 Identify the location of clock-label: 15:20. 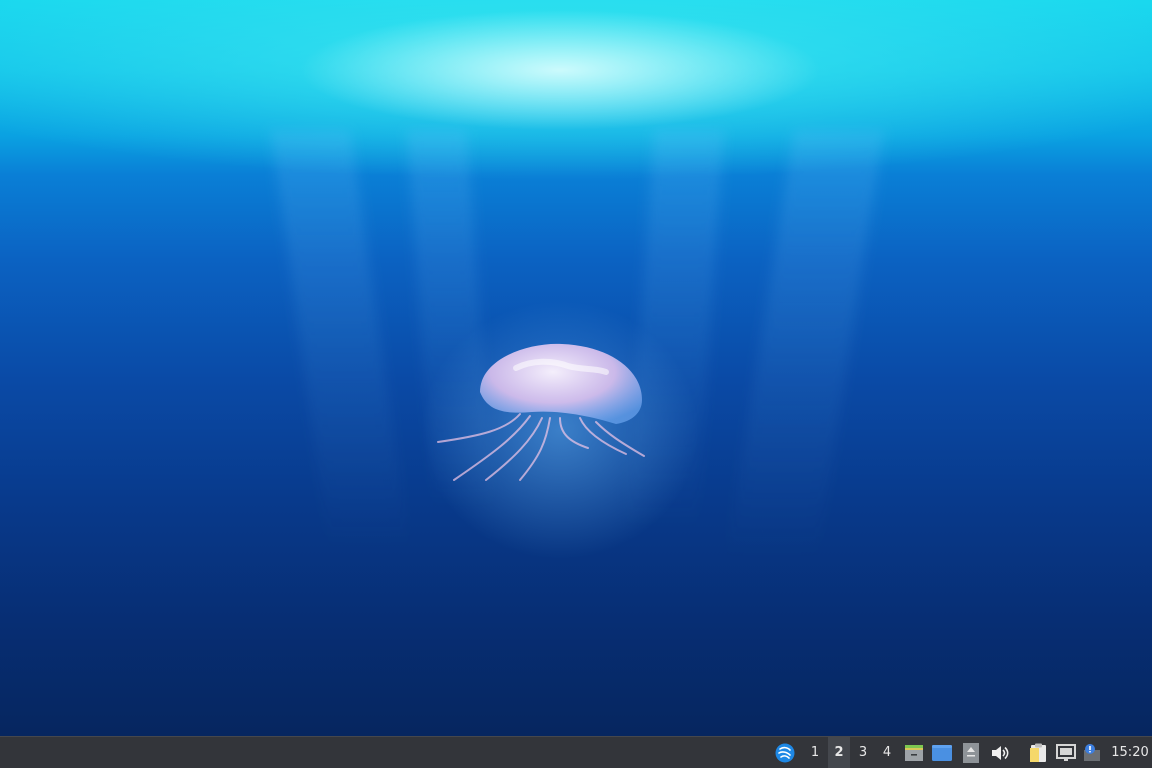
(1130, 752).